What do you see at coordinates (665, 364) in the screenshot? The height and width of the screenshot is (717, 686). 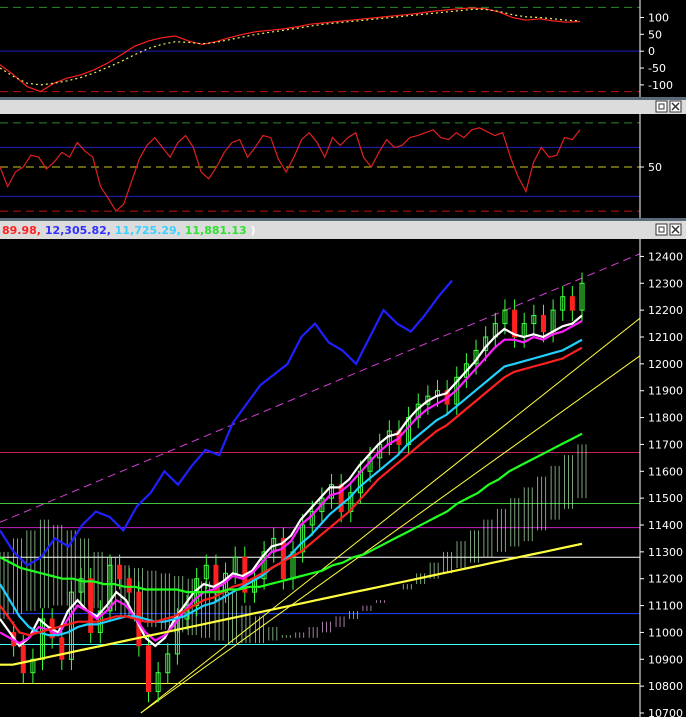 I see `y-tick-label: 12000` at bounding box center [665, 364].